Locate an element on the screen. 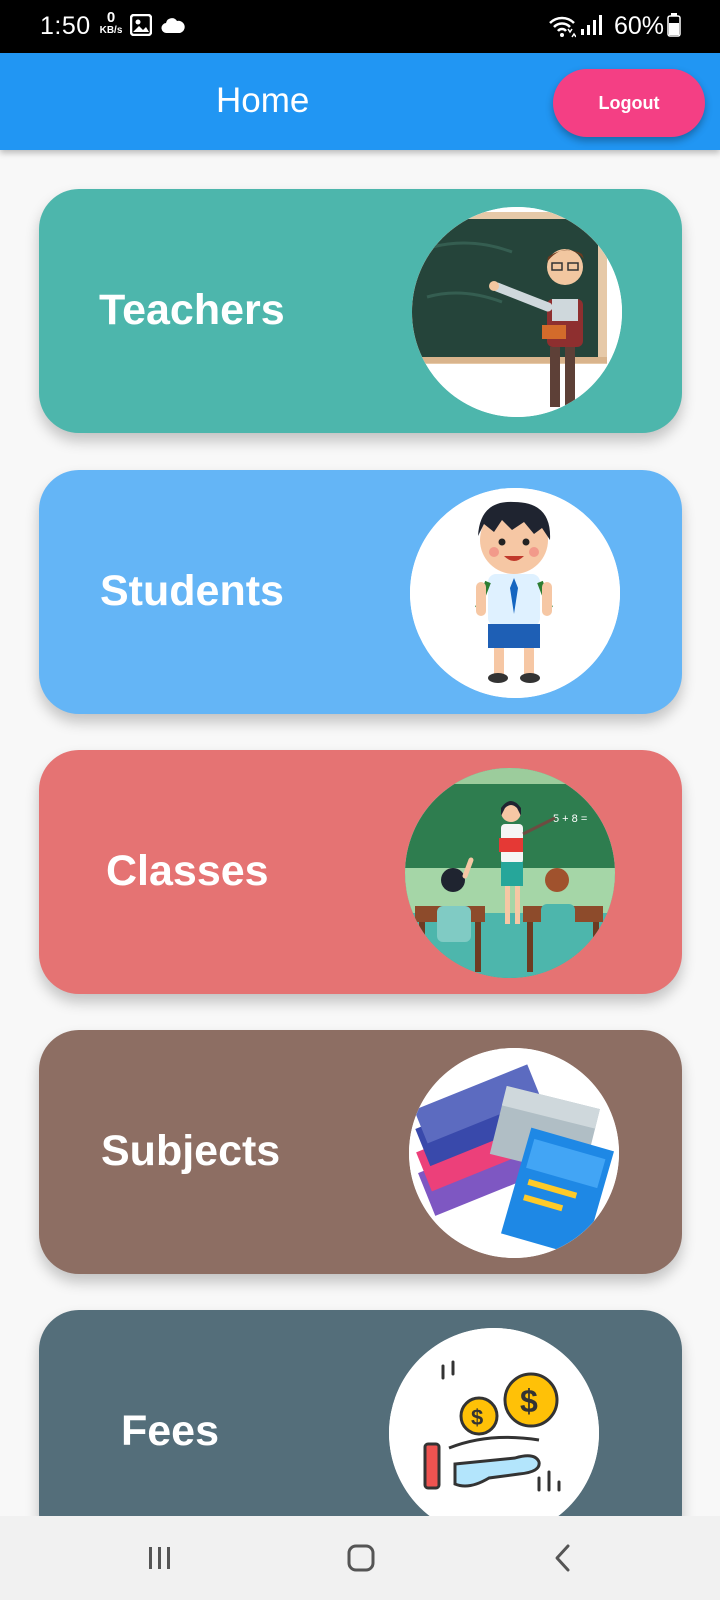 Image resolution: width=720 pixels, height=1600 pixels. svg-text: 5 + 8 = is located at coordinates (570, 819).